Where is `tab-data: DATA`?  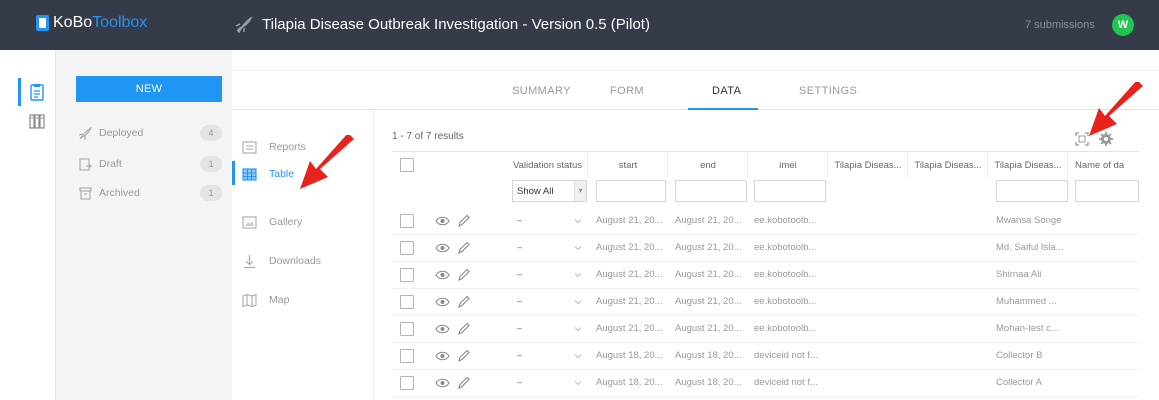 tab-data: DATA is located at coordinates (726, 91).